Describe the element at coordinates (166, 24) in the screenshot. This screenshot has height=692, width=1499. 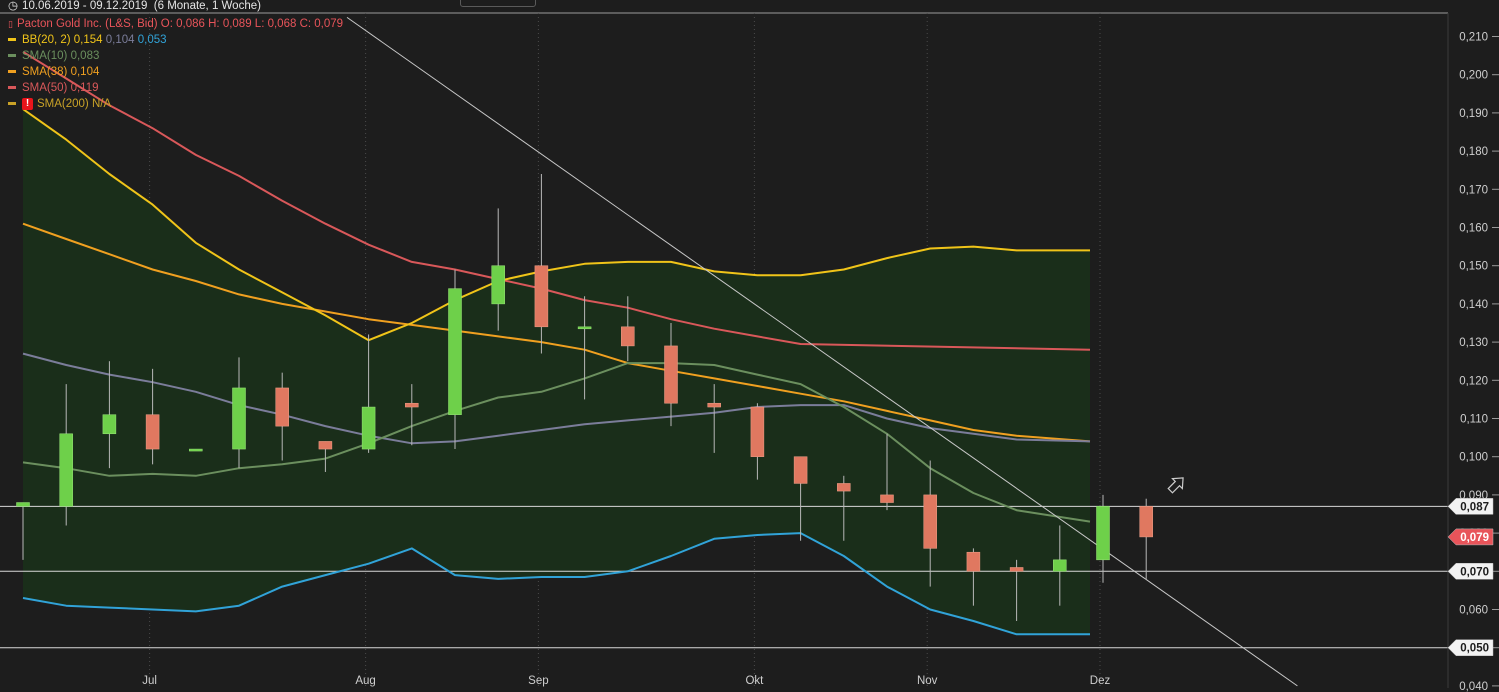
I see `open-label: O:` at that location.